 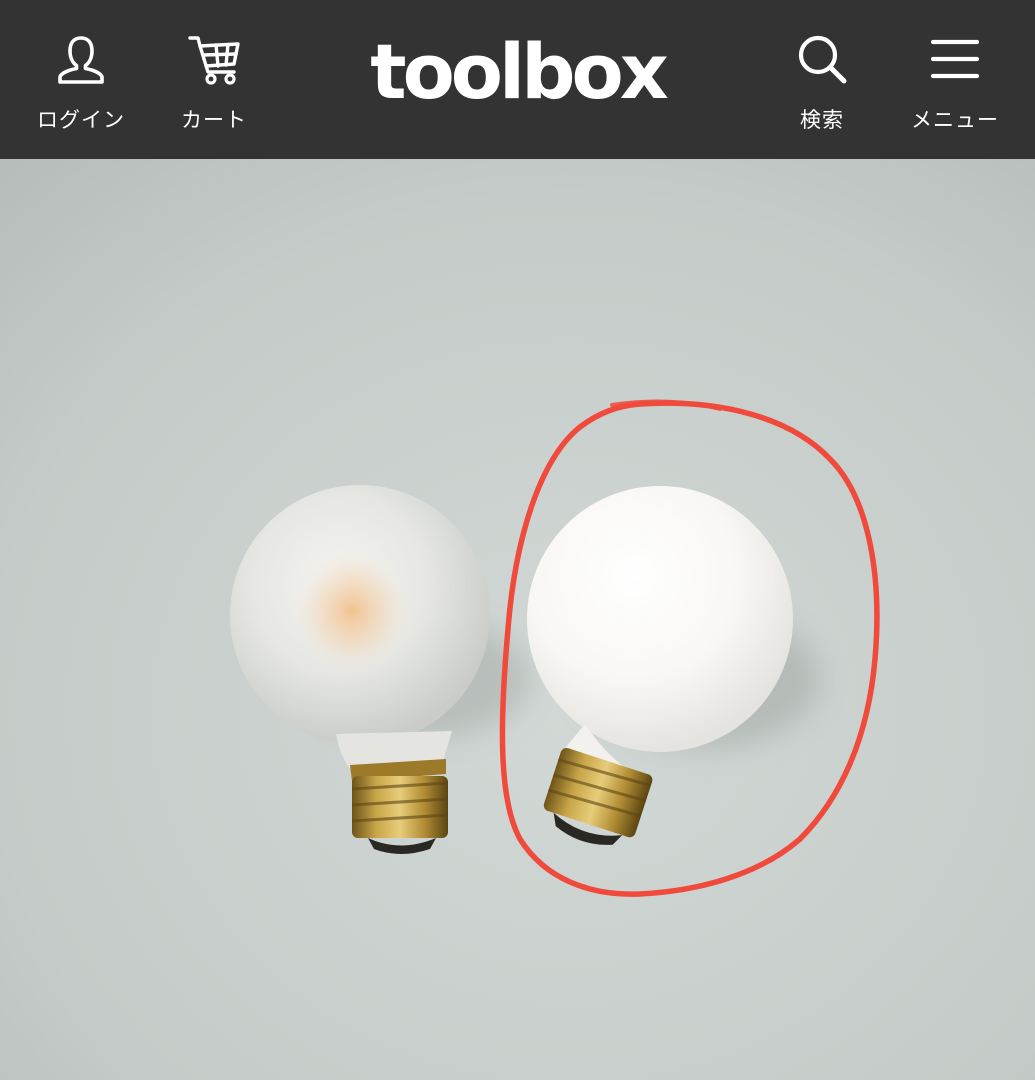 I want to click on login-button: ログイン, so click(x=81, y=79).